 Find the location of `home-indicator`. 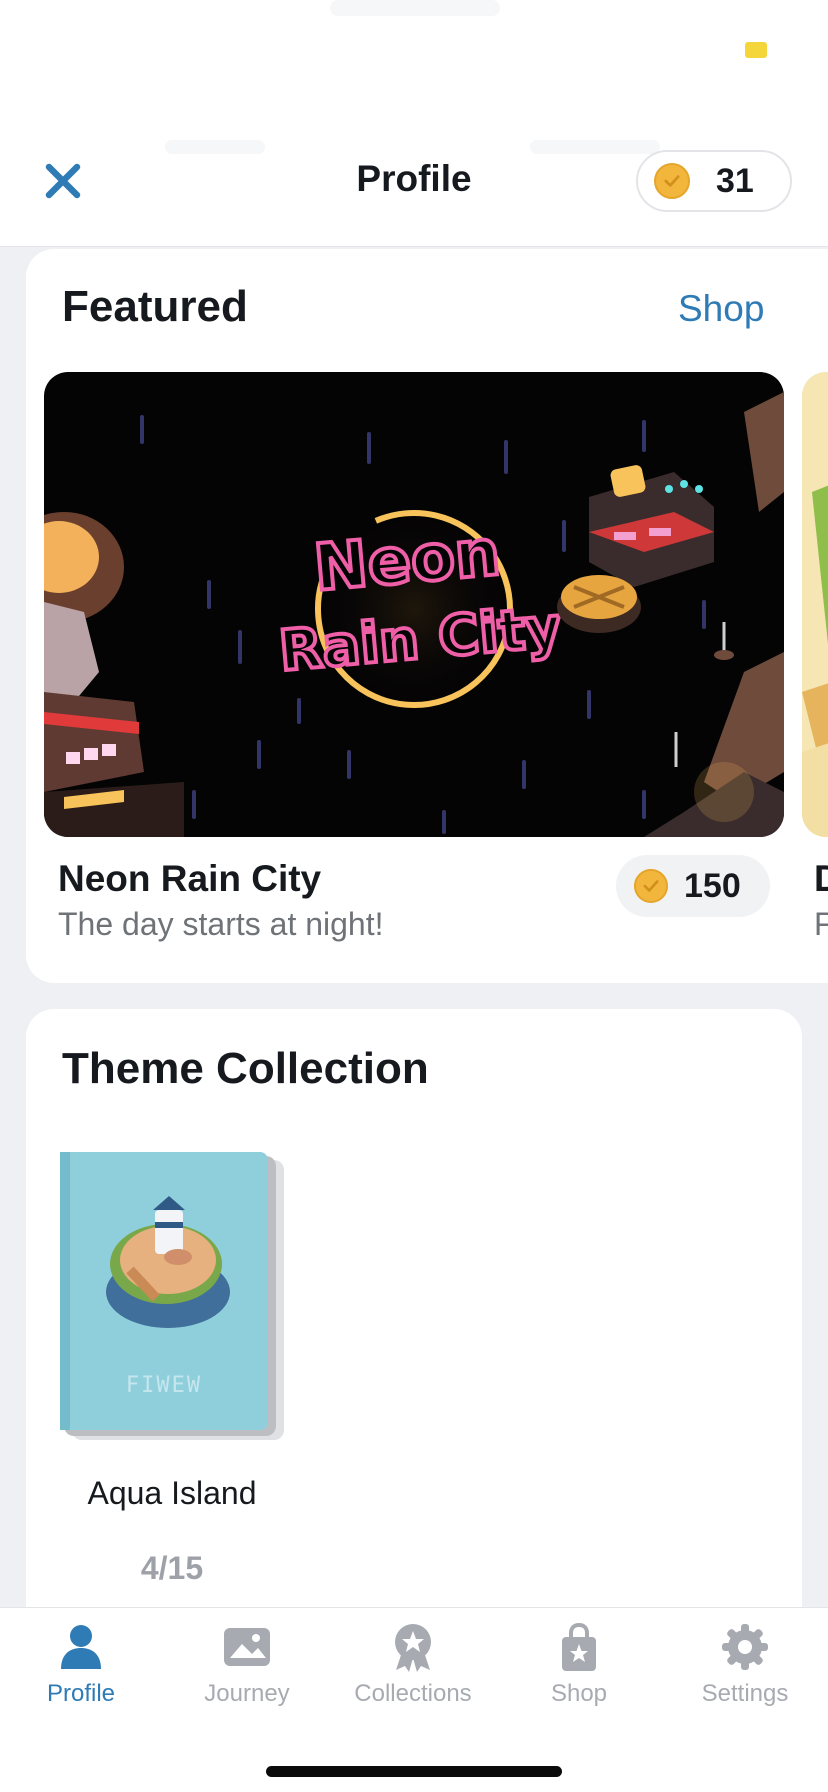

home-indicator is located at coordinates (414, 1771).